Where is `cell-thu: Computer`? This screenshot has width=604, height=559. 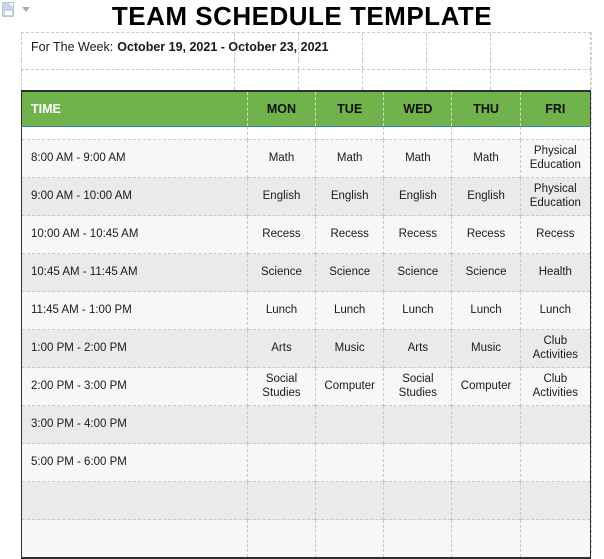
cell-thu: Computer is located at coordinates (486, 386).